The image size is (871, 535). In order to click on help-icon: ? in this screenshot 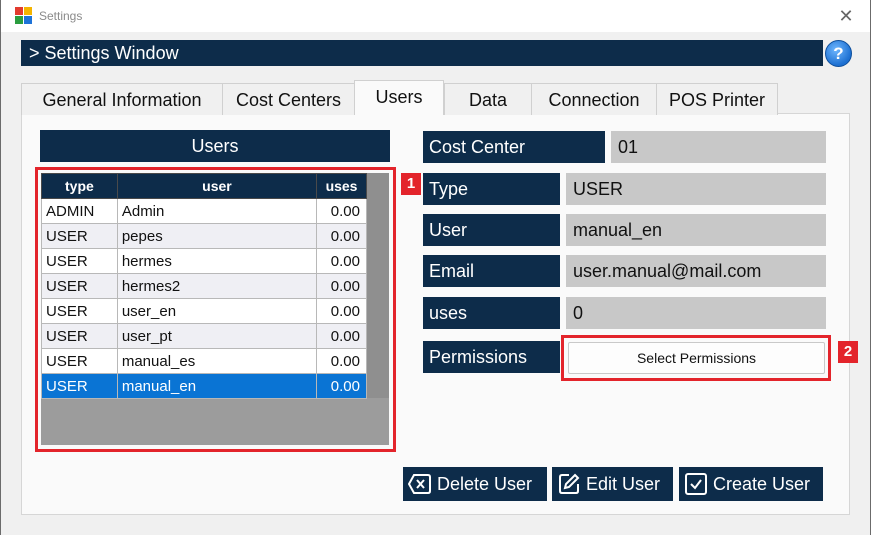, I will do `click(838, 53)`.